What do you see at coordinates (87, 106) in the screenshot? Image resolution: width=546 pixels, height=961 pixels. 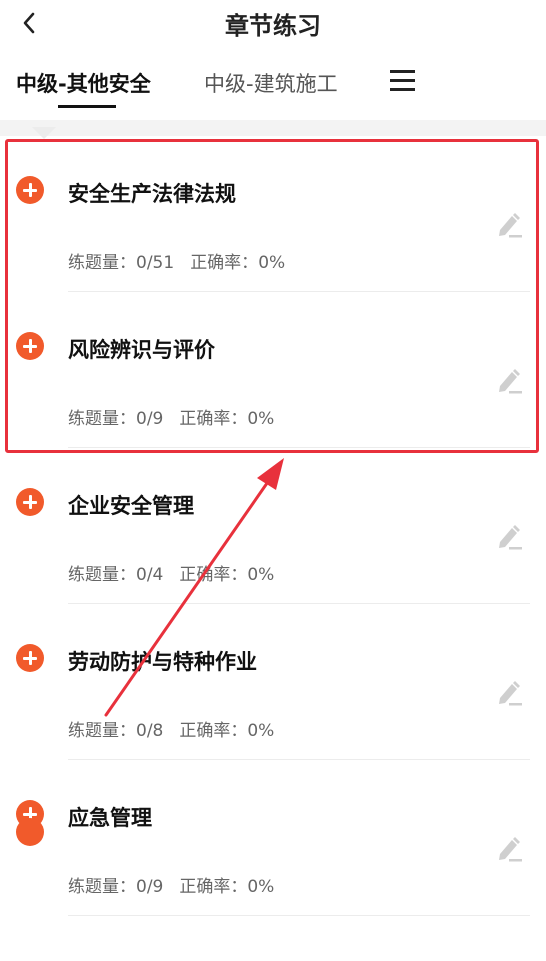 I see `active-tab-underline` at bounding box center [87, 106].